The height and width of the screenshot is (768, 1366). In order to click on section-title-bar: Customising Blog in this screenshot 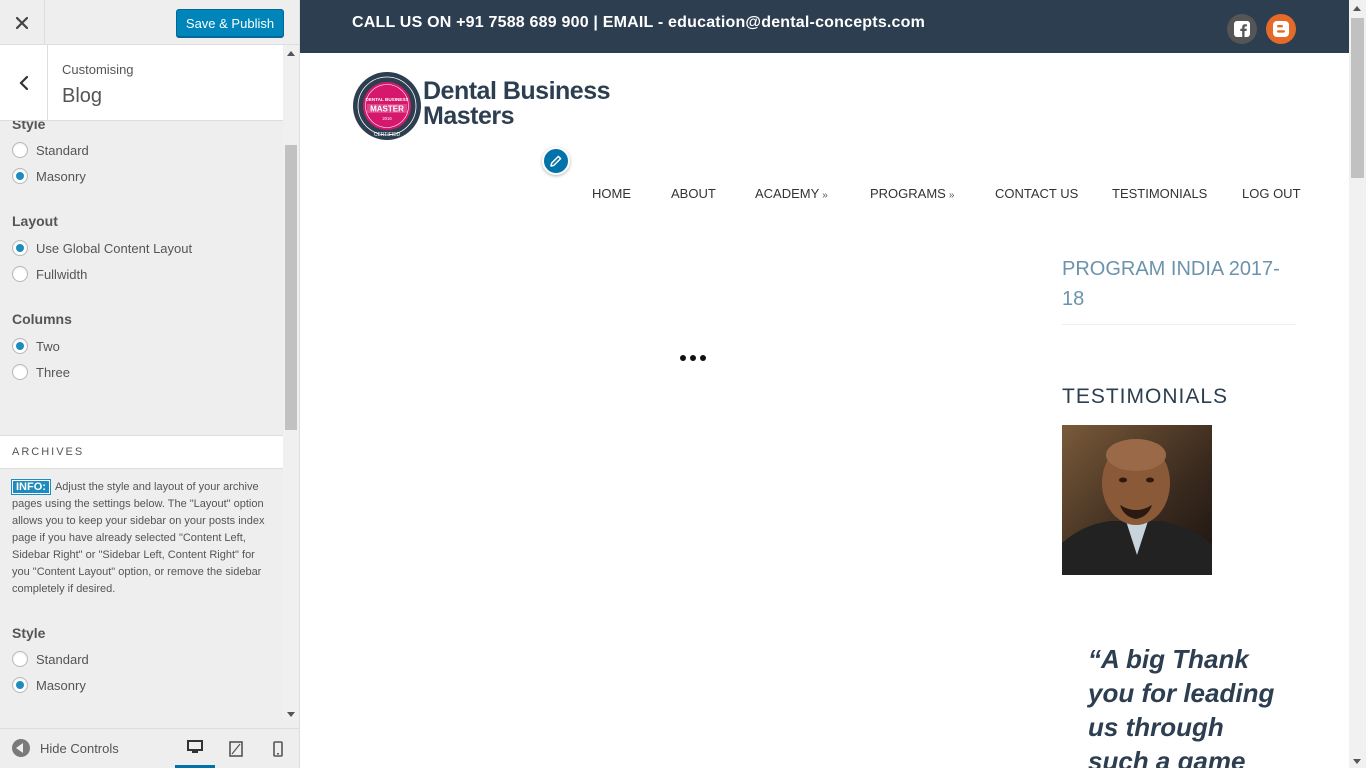, I will do `click(141, 83)`.